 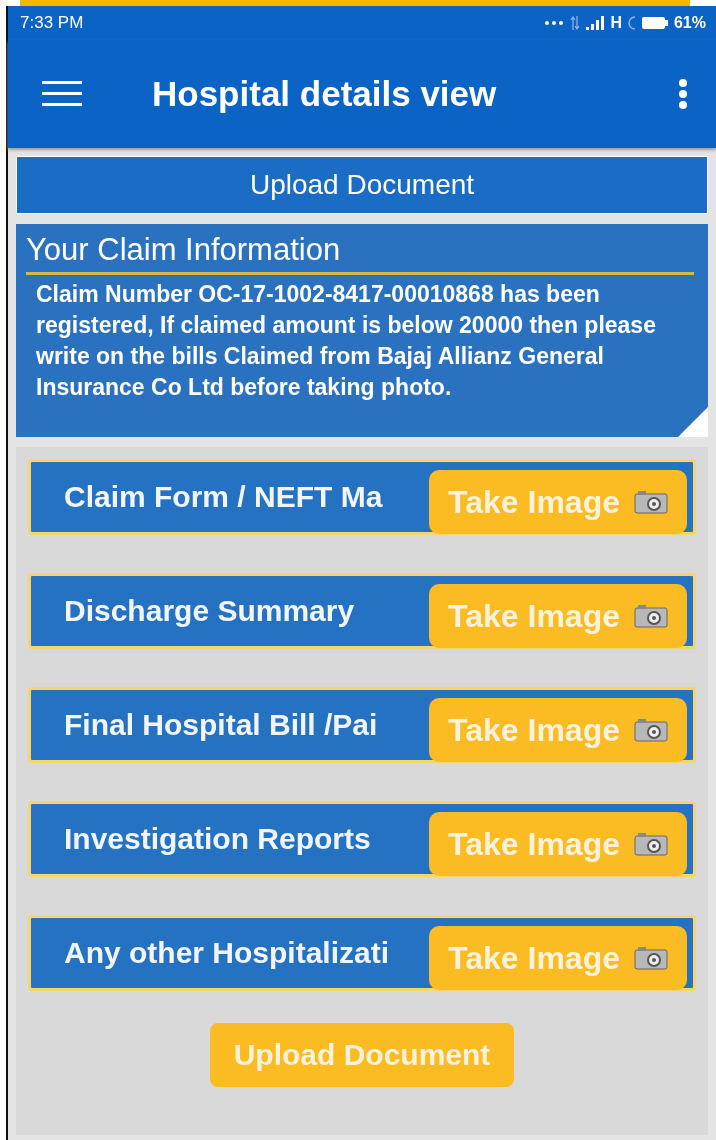 What do you see at coordinates (362, 1055) in the screenshot?
I see `upload-document-button: Upload Document` at bounding box center [362, 1055].